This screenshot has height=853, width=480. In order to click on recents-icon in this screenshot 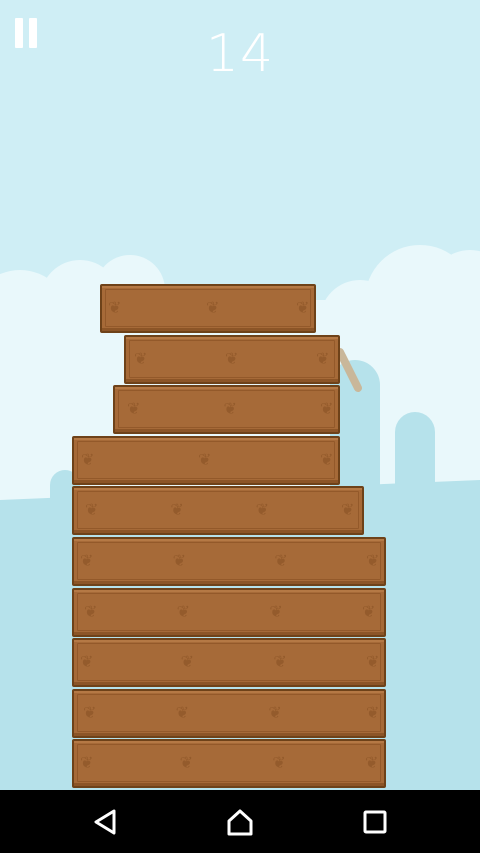, I will do `click(375, 822)`.